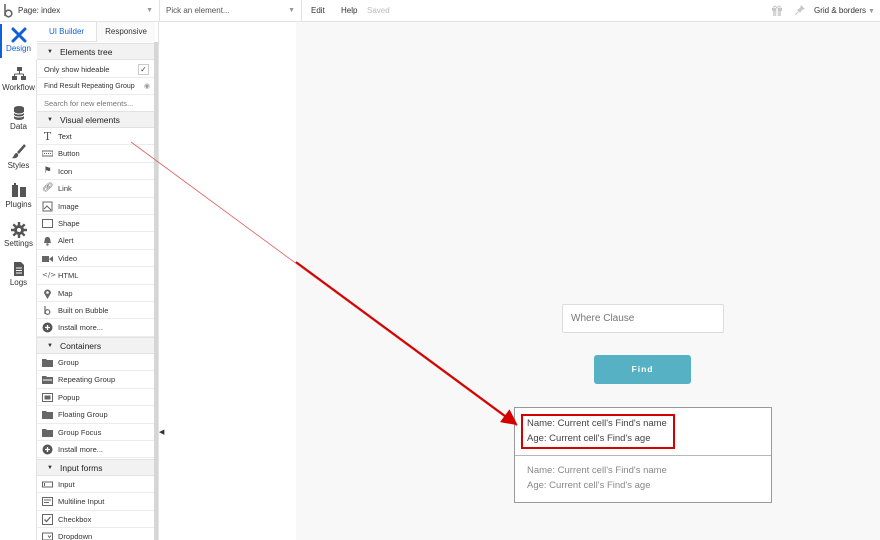 The image size is (880, 540). Describe the element at coordinates (95, 485) in the screenshot. I see `input-input: Input` at that location.